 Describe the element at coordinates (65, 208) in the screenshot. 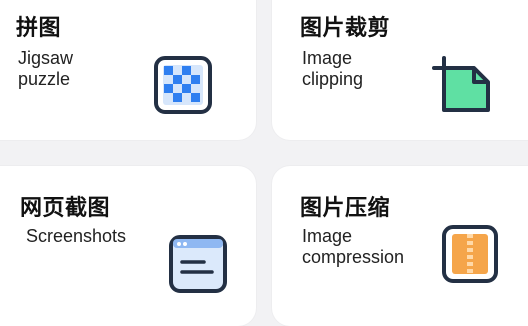

I see `tool-title: 网页截图` at that location.